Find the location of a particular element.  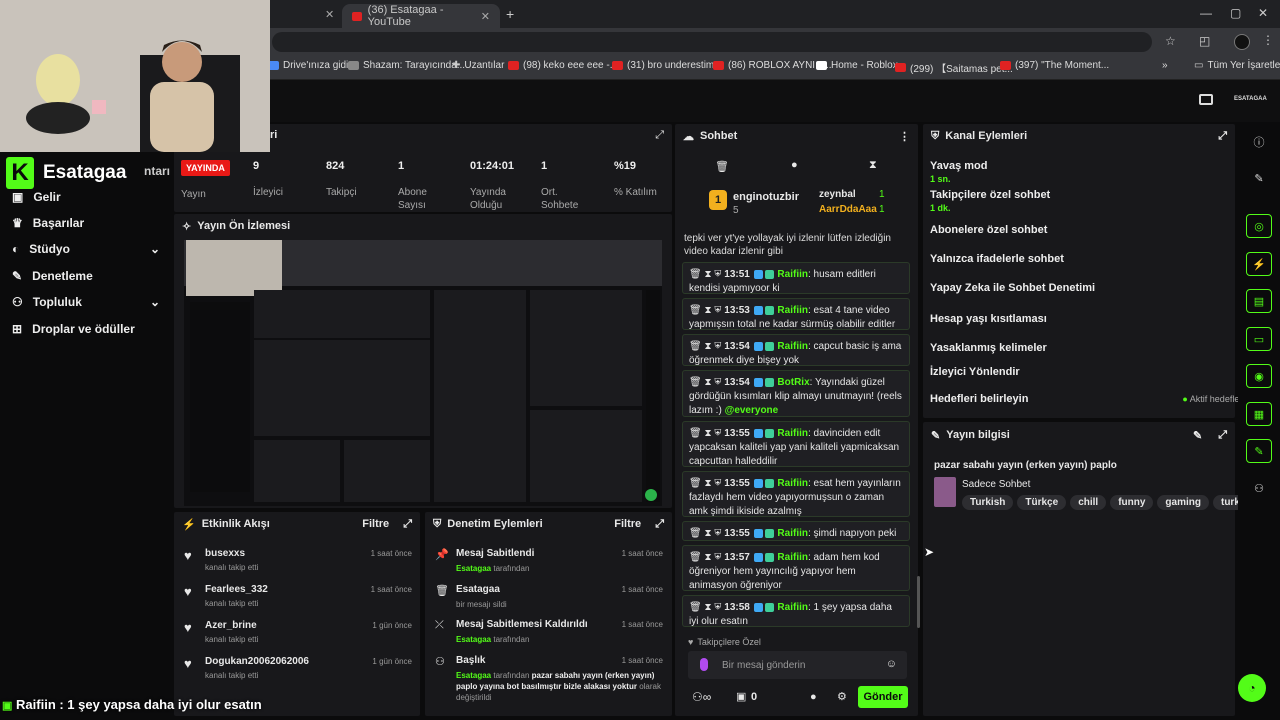

users-icon: ⚇ is located at coordinates (1259, 488).